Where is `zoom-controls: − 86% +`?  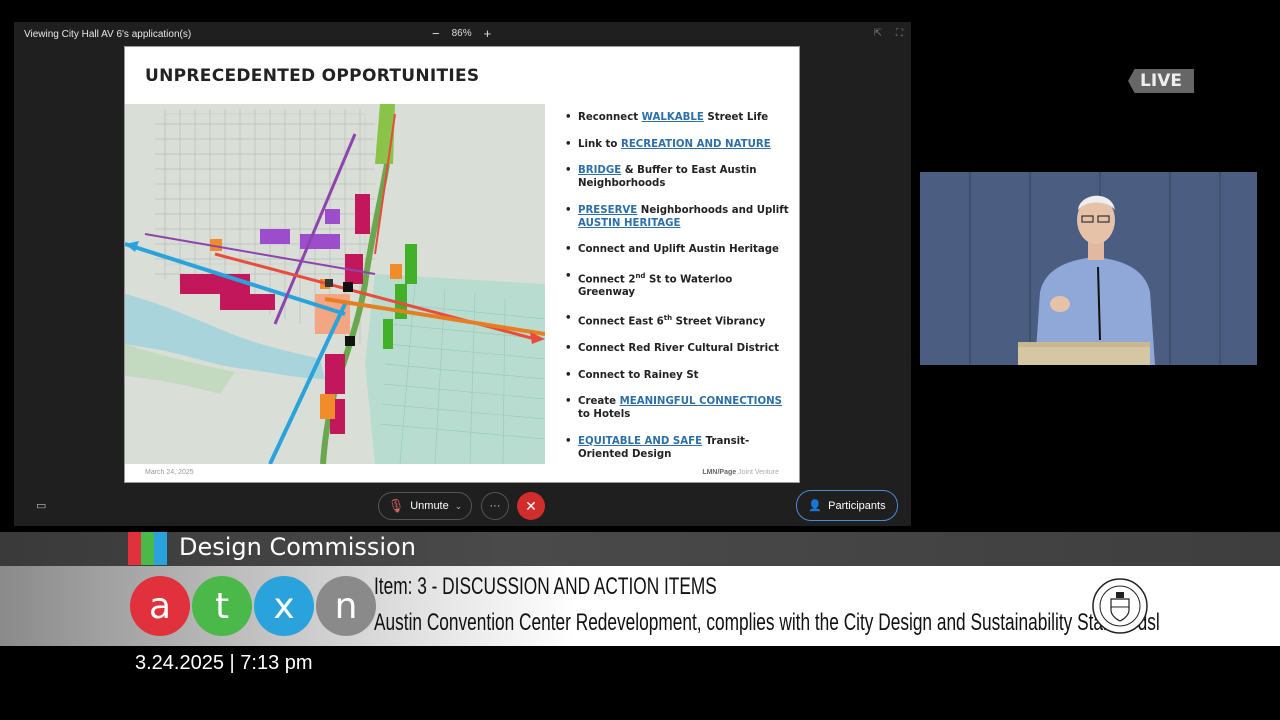
zoom-controls: − 86% + is located at coordinates (461, 33).